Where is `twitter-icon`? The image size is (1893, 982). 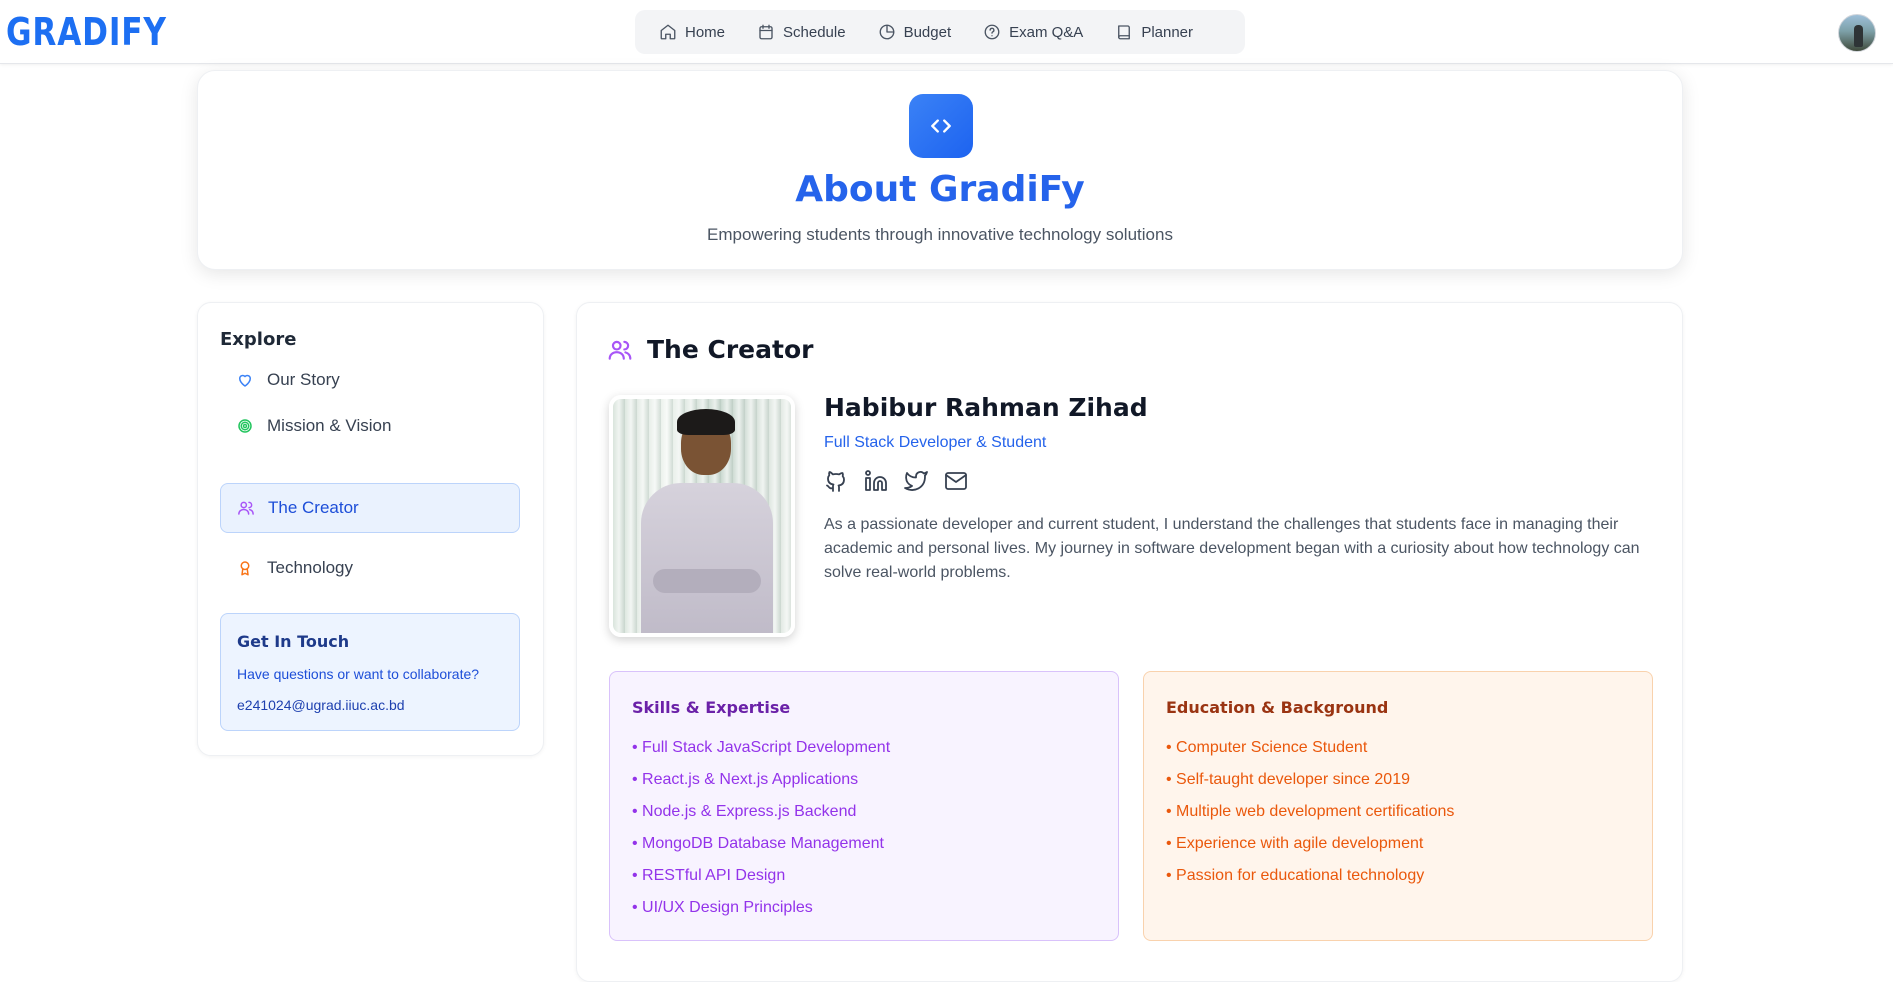
twitter-icon is located at coordinates (916, 481).